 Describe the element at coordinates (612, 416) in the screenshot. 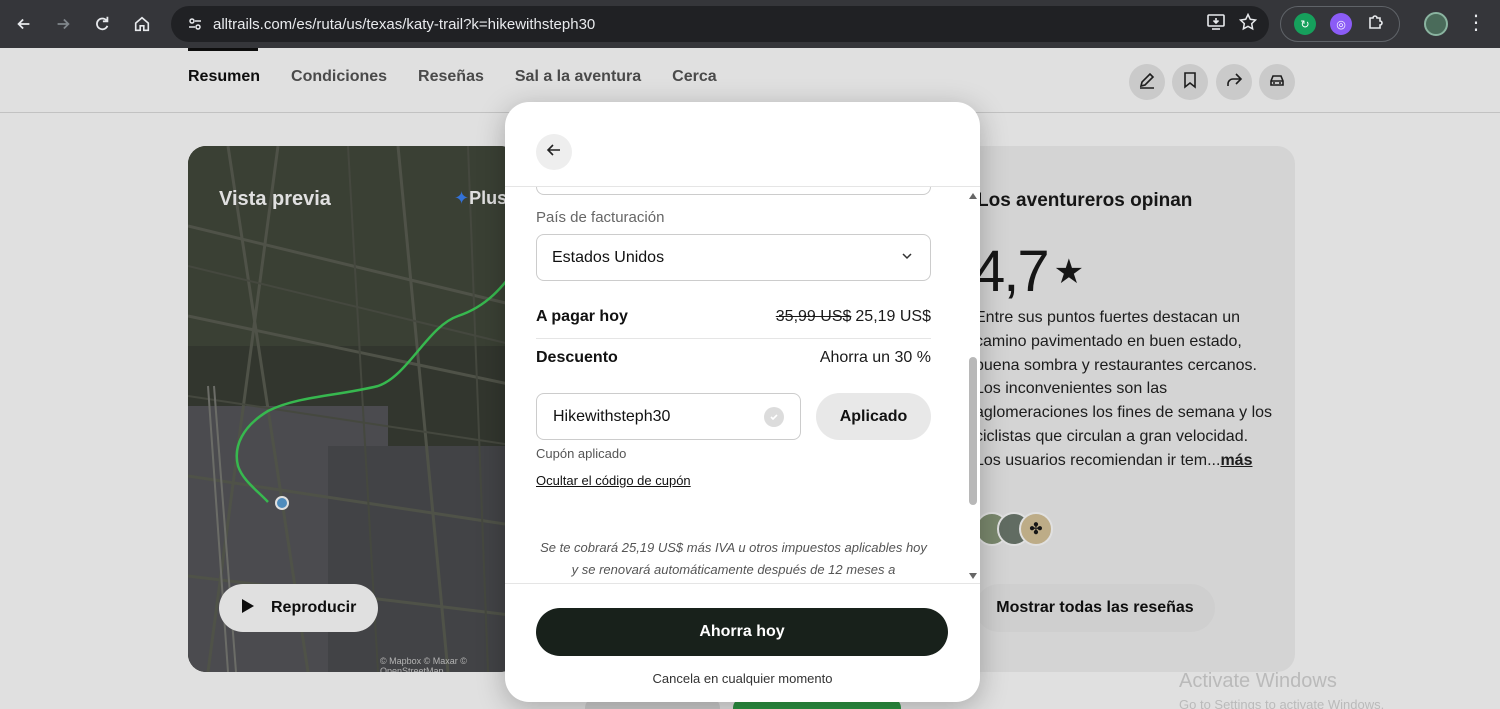

I see `coupon-code: Hikewithsteph30` at that location.